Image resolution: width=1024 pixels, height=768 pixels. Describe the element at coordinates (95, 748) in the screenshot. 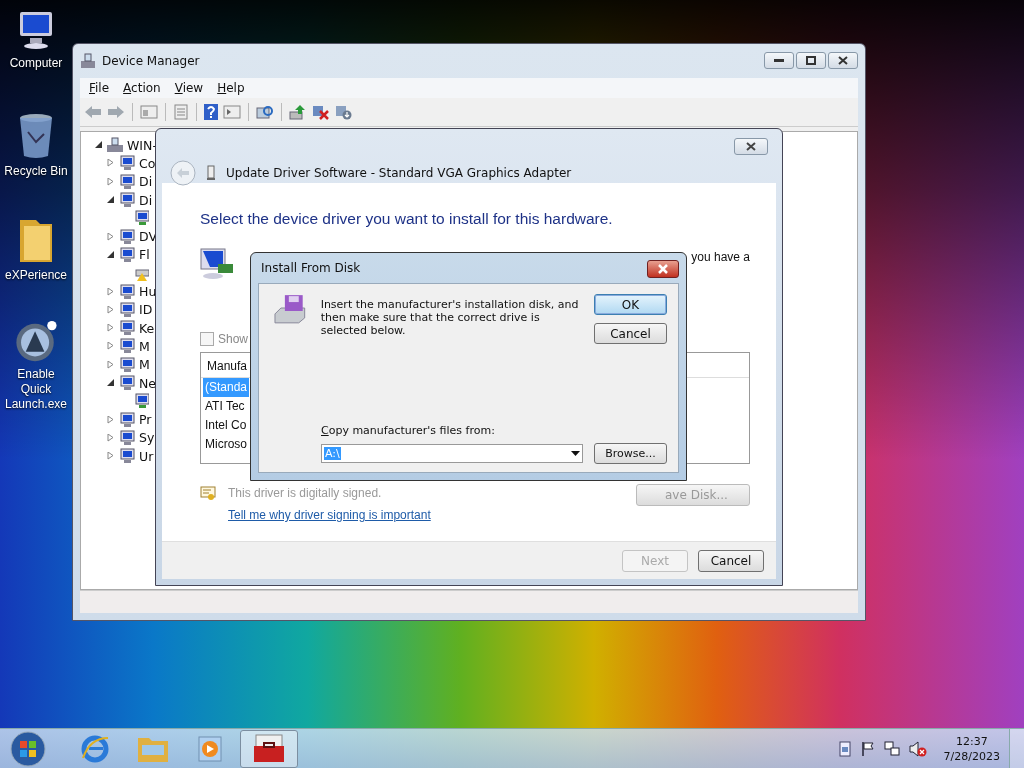

I see `browser-icon` at that location.